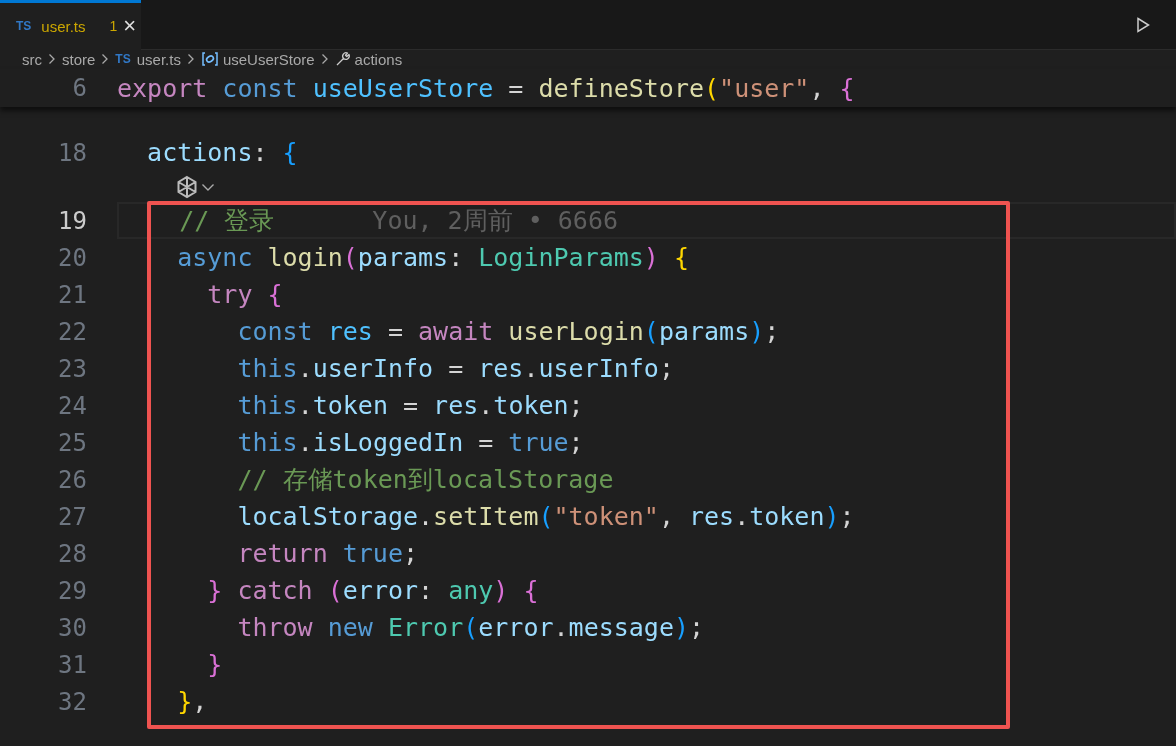 The height and width of the screenshot is (746, 1176). I want to click on line-number: 29, so click(72, 590).